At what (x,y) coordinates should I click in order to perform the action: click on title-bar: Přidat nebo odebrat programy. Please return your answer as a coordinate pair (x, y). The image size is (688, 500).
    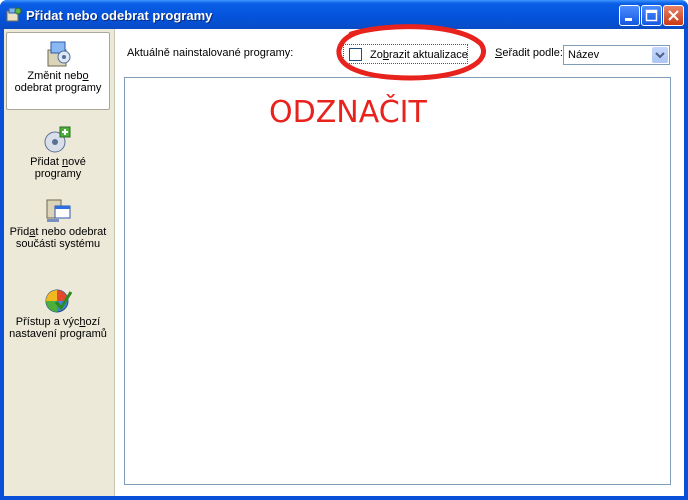
    Looking at the image, I should click on (344, 14).